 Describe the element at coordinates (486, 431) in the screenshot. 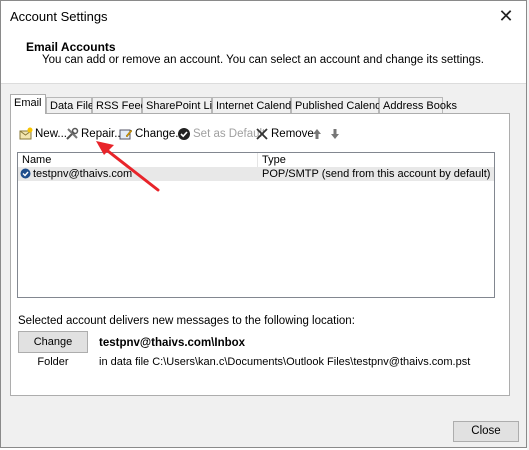

I see `close-button: Close` at that location.